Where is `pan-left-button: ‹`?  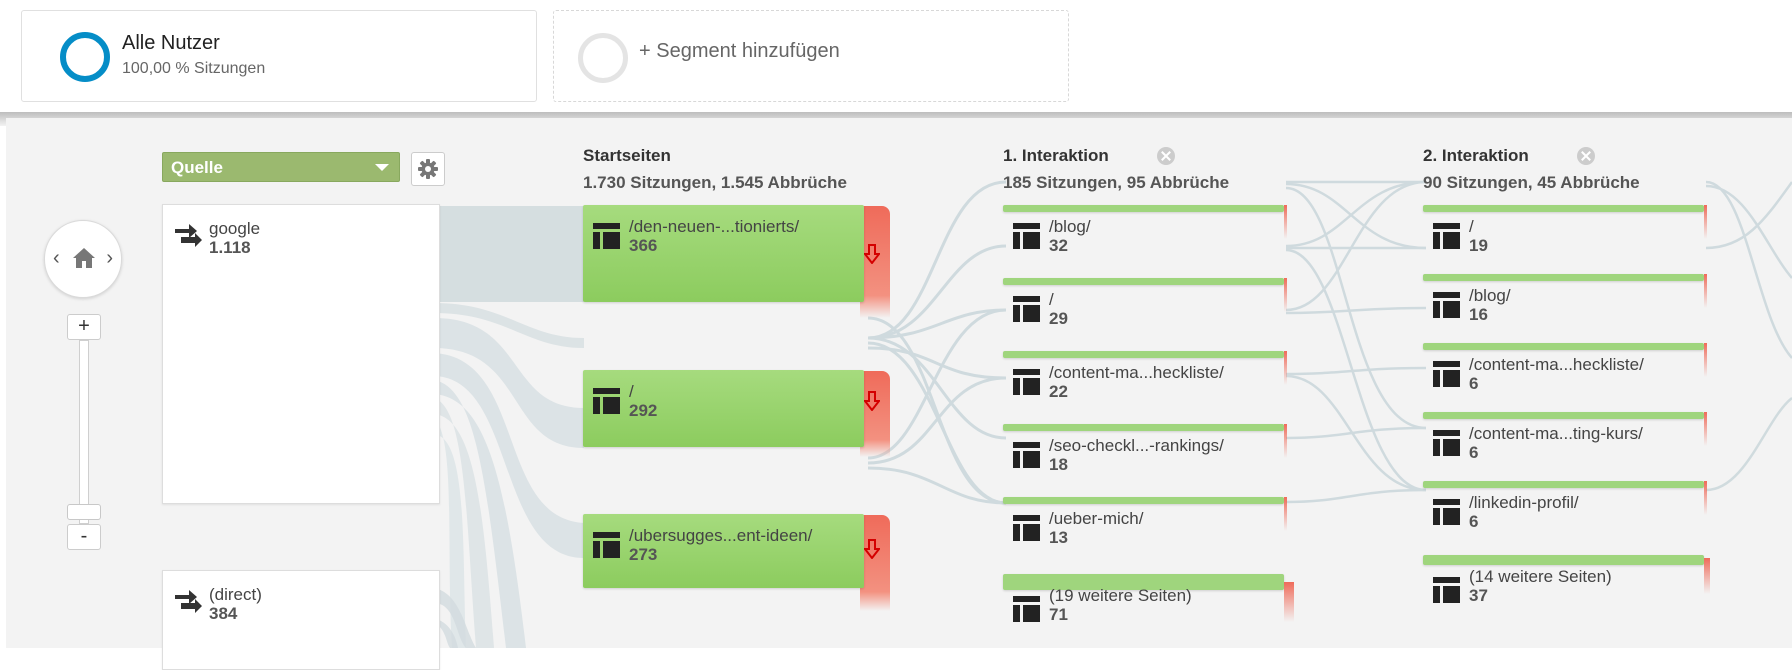
pan-left-button: ‹ is located at coordinates (56, 258).